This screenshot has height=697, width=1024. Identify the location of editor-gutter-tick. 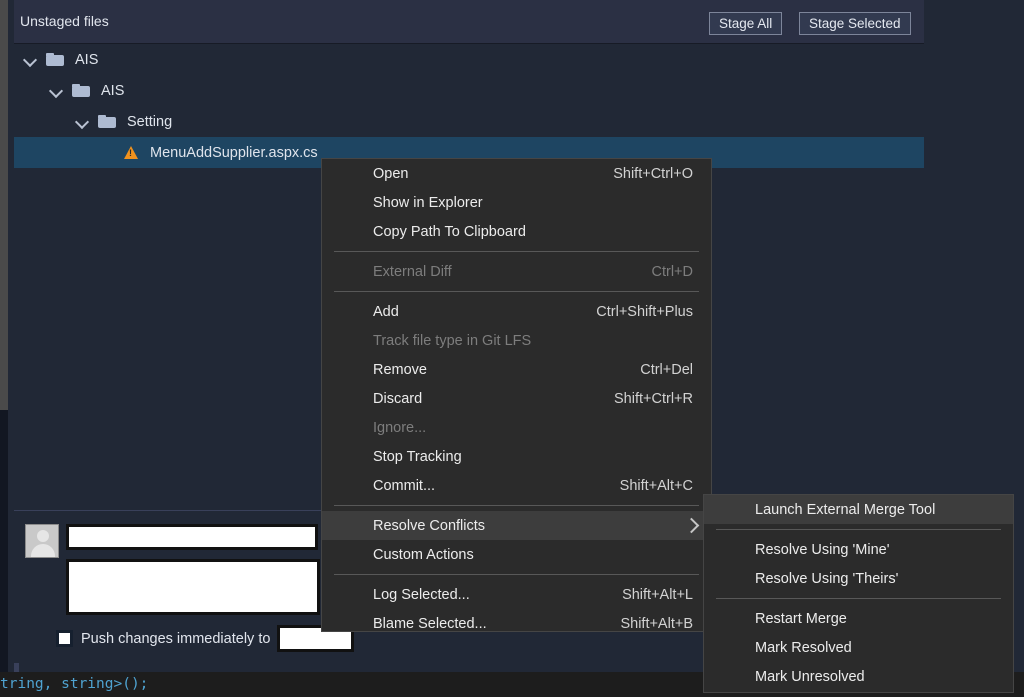
(16, 667).